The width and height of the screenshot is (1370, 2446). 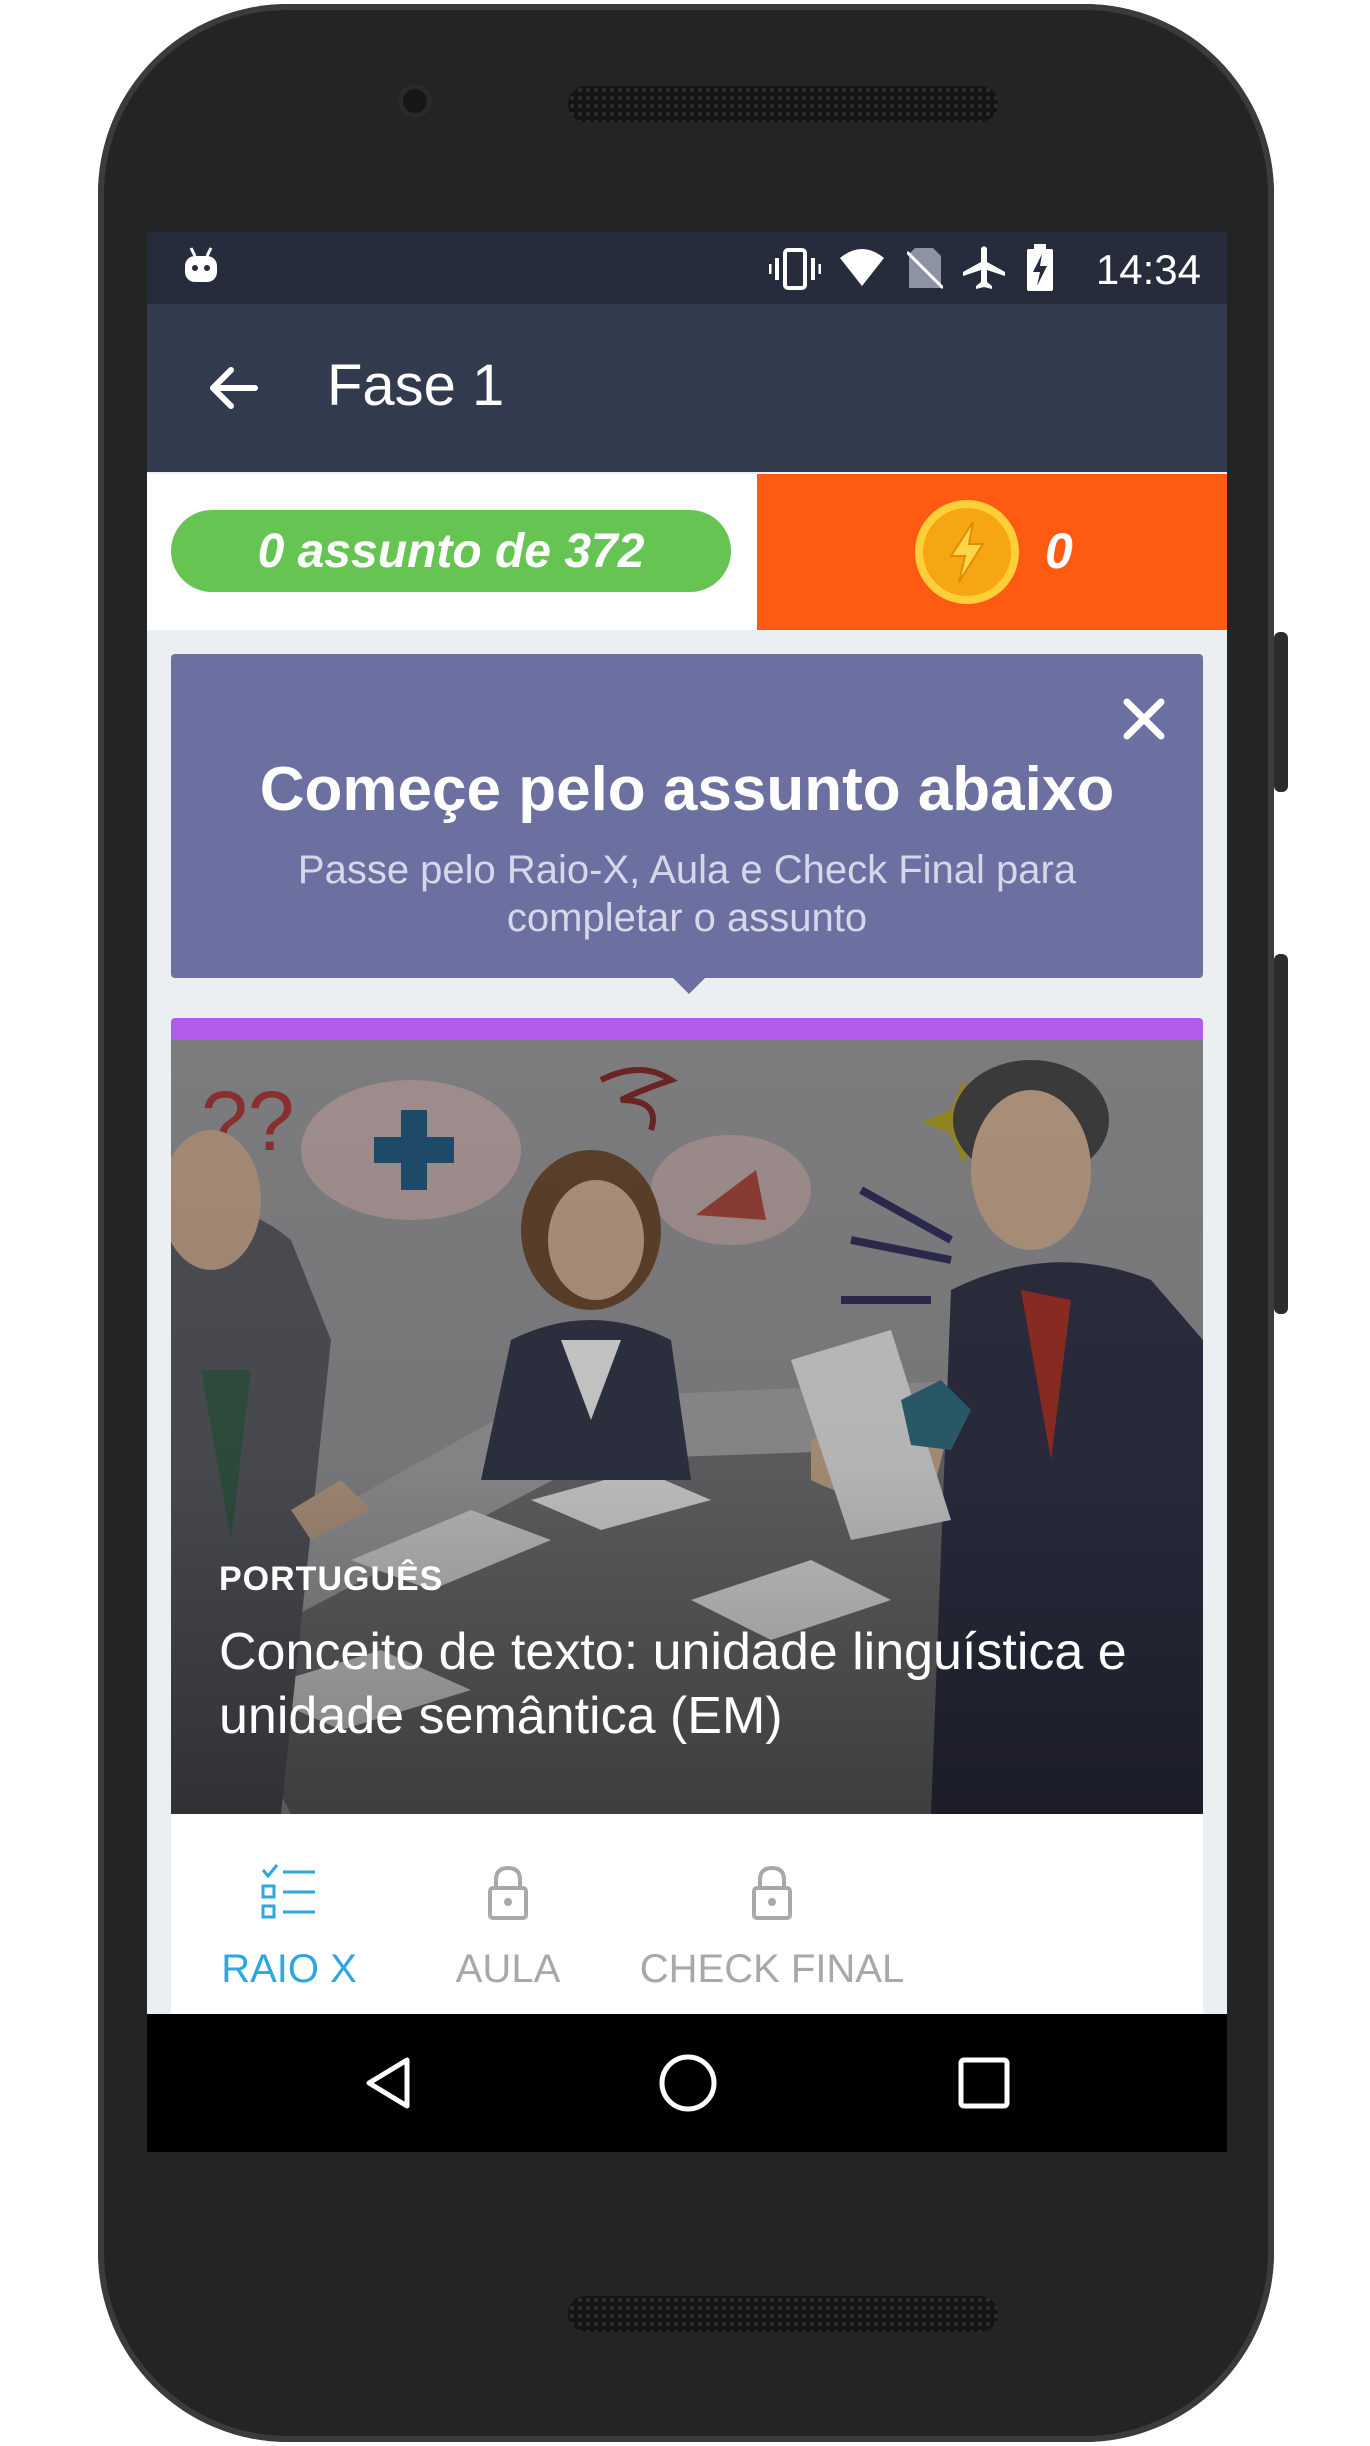 I want to click on subject-progress-label: 0 assunto de 372, so click(x=451, y=551).